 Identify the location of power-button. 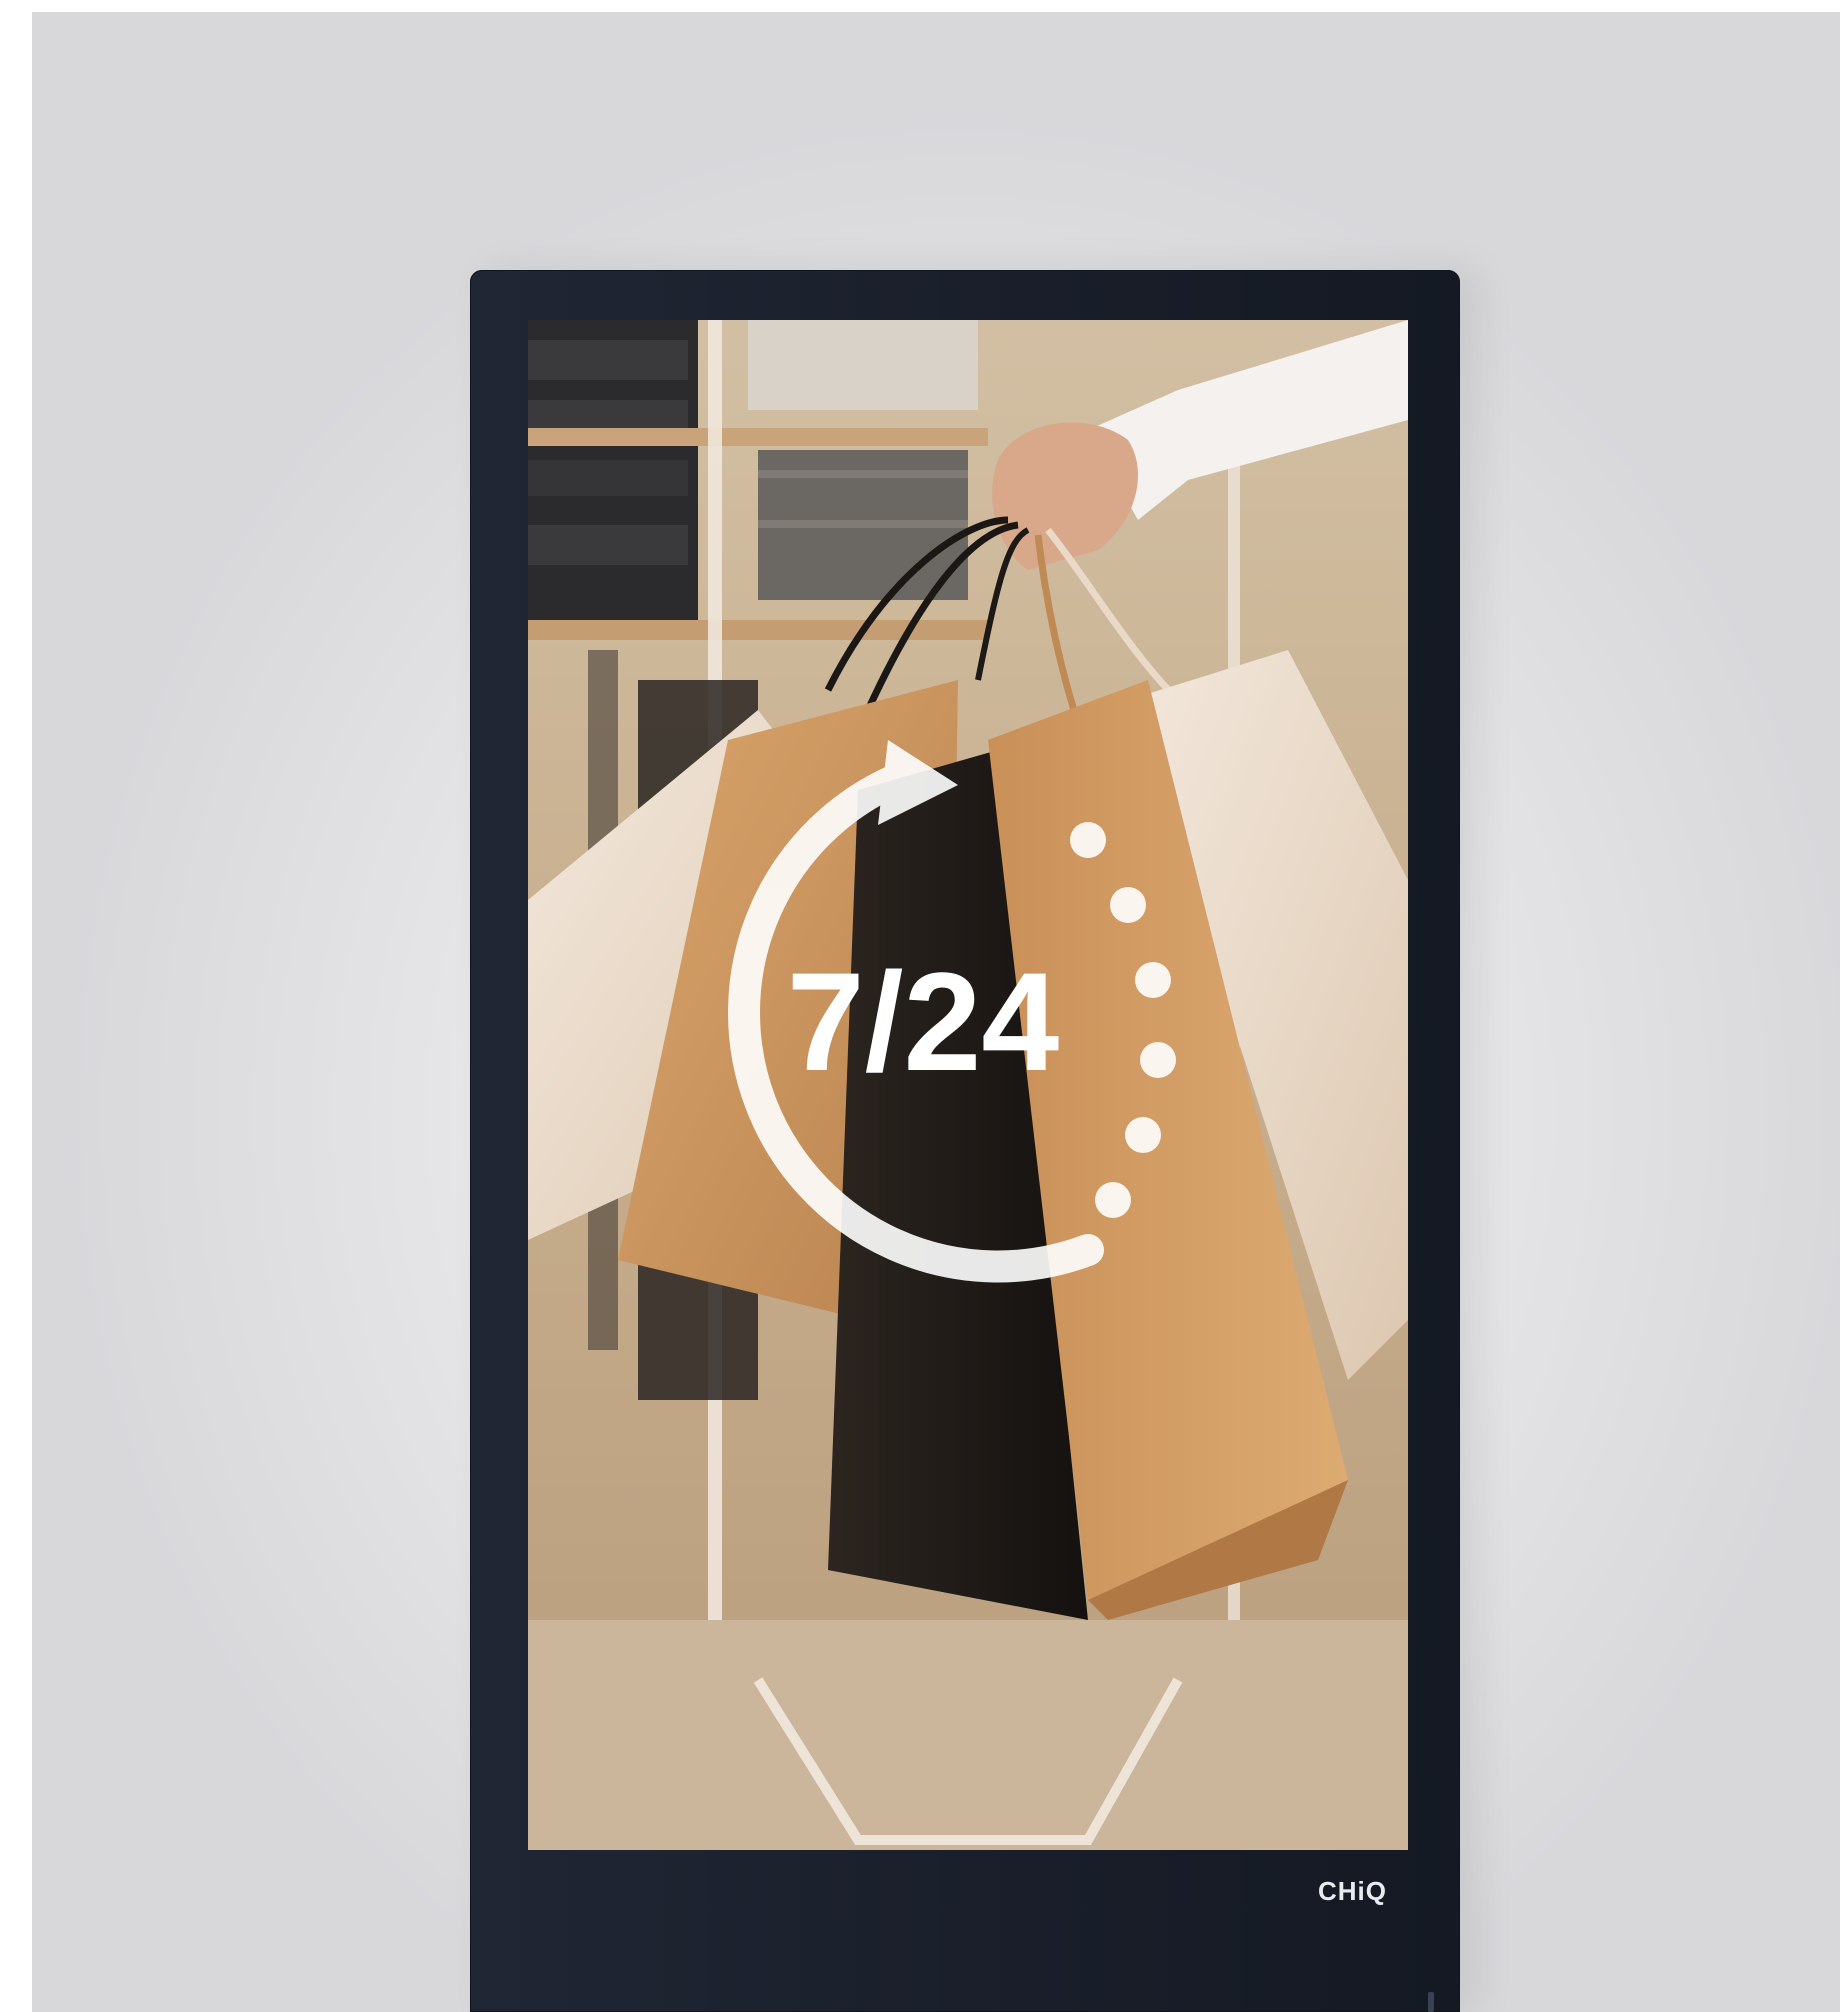
(1431, 2002).